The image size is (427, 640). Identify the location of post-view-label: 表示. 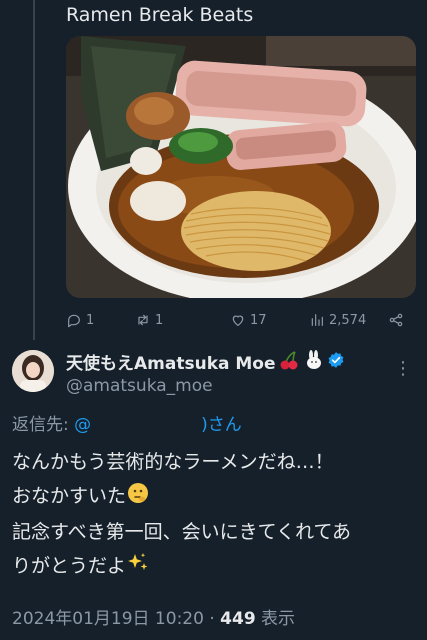
(275, 619).